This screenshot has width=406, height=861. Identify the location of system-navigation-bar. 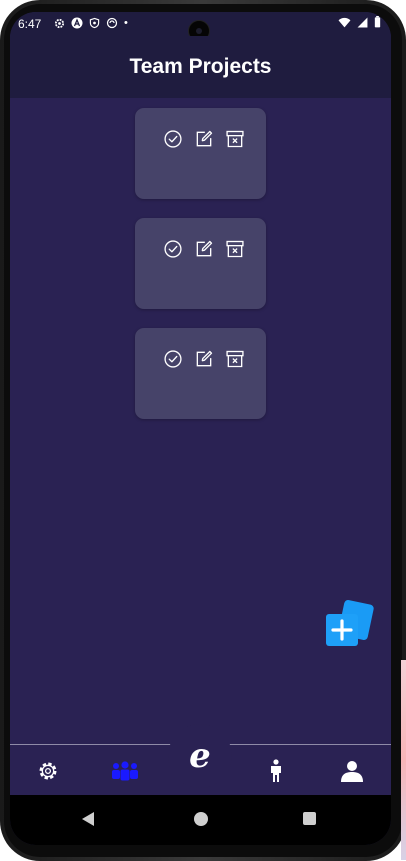
(200, 820).